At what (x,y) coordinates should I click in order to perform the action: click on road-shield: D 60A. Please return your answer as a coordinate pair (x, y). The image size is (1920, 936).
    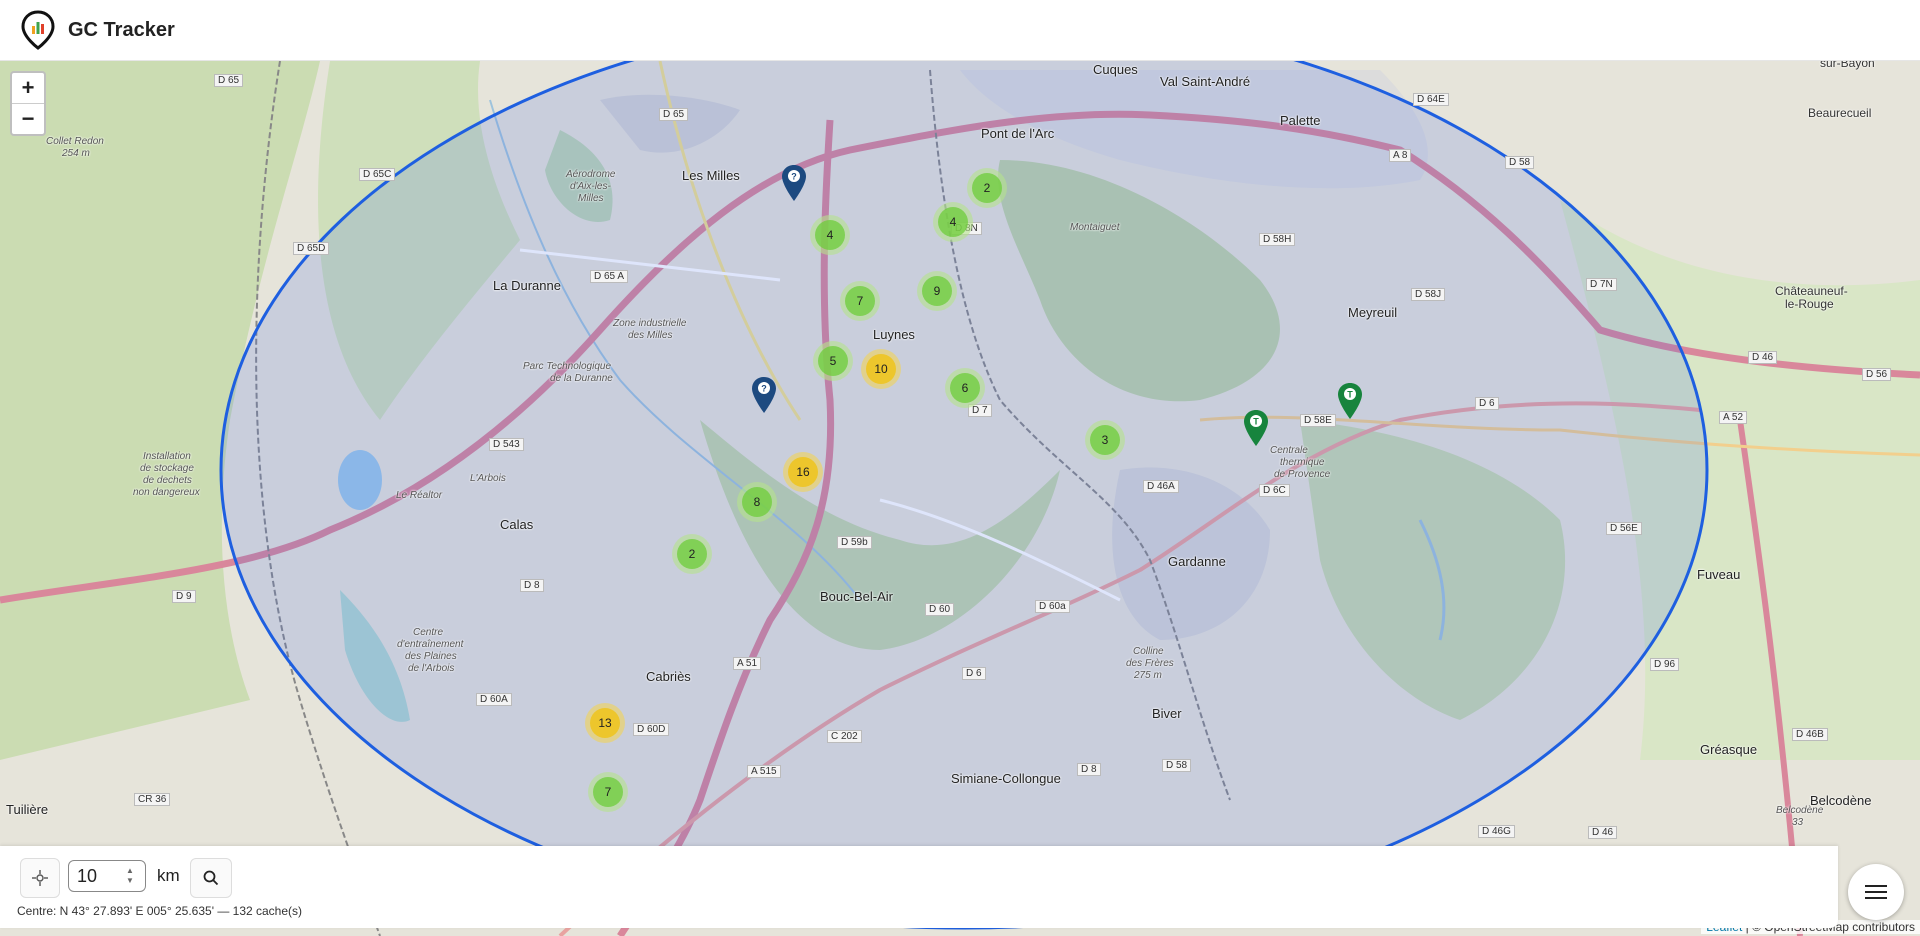
    Looking at the image, I should click on (494, 699).